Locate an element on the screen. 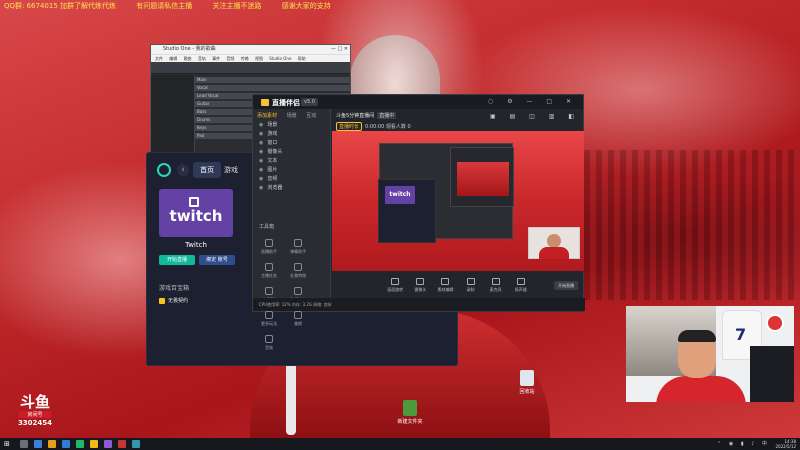  source-label: 游戏 is located at coordinates (272, 134).